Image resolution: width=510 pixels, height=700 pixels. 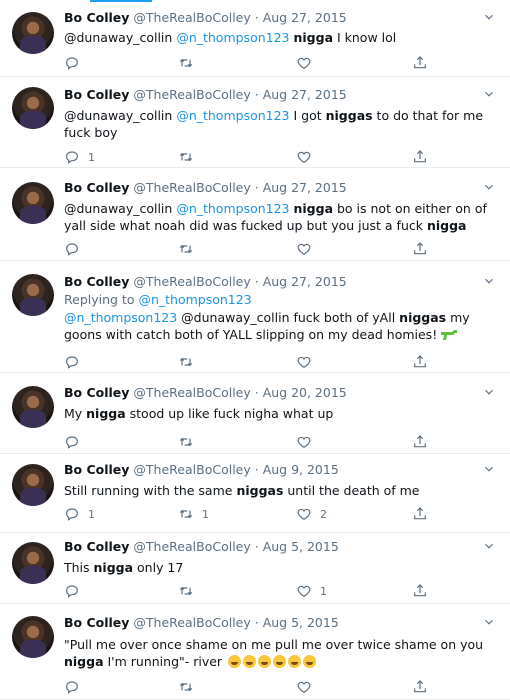 What do you see at coordinates (301, 469) in the screenshot?
I see `tweet-date: Aug 9, 2015` at bounding box center [301, 469].